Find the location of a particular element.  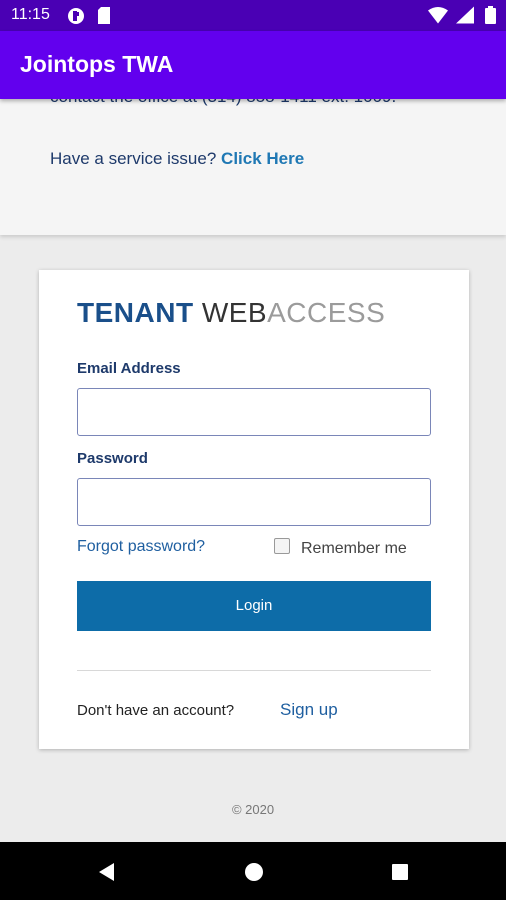

password-label: Password is located at coordinates (112, 458).